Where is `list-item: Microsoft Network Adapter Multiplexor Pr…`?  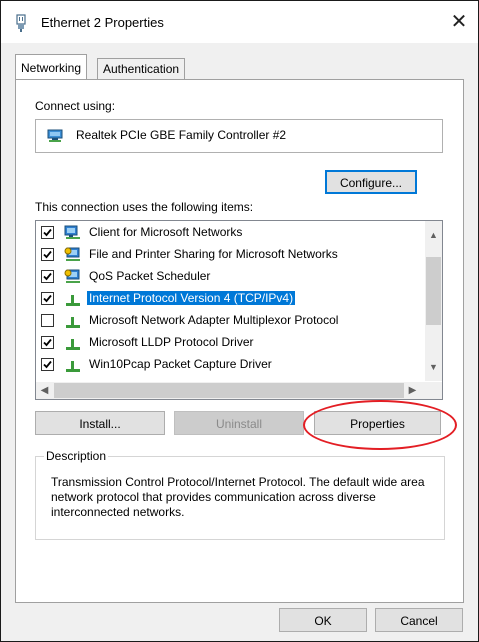 list-item: Microsoft Network Adapter Multiplexor Pr… is located at coordinates (227, 321).